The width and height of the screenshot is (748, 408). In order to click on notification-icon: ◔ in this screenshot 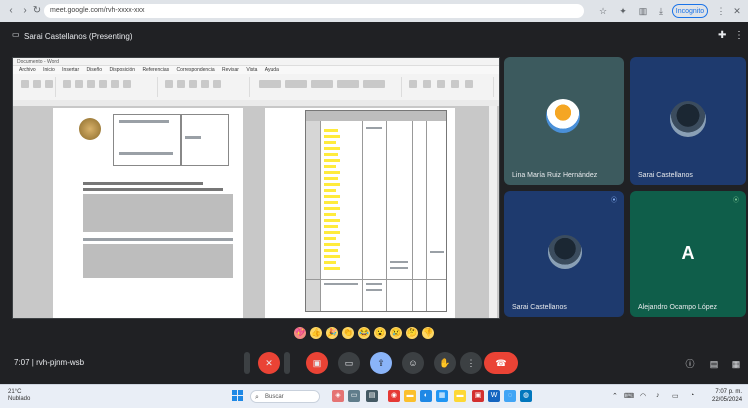, I will do `click(692, 395)`.